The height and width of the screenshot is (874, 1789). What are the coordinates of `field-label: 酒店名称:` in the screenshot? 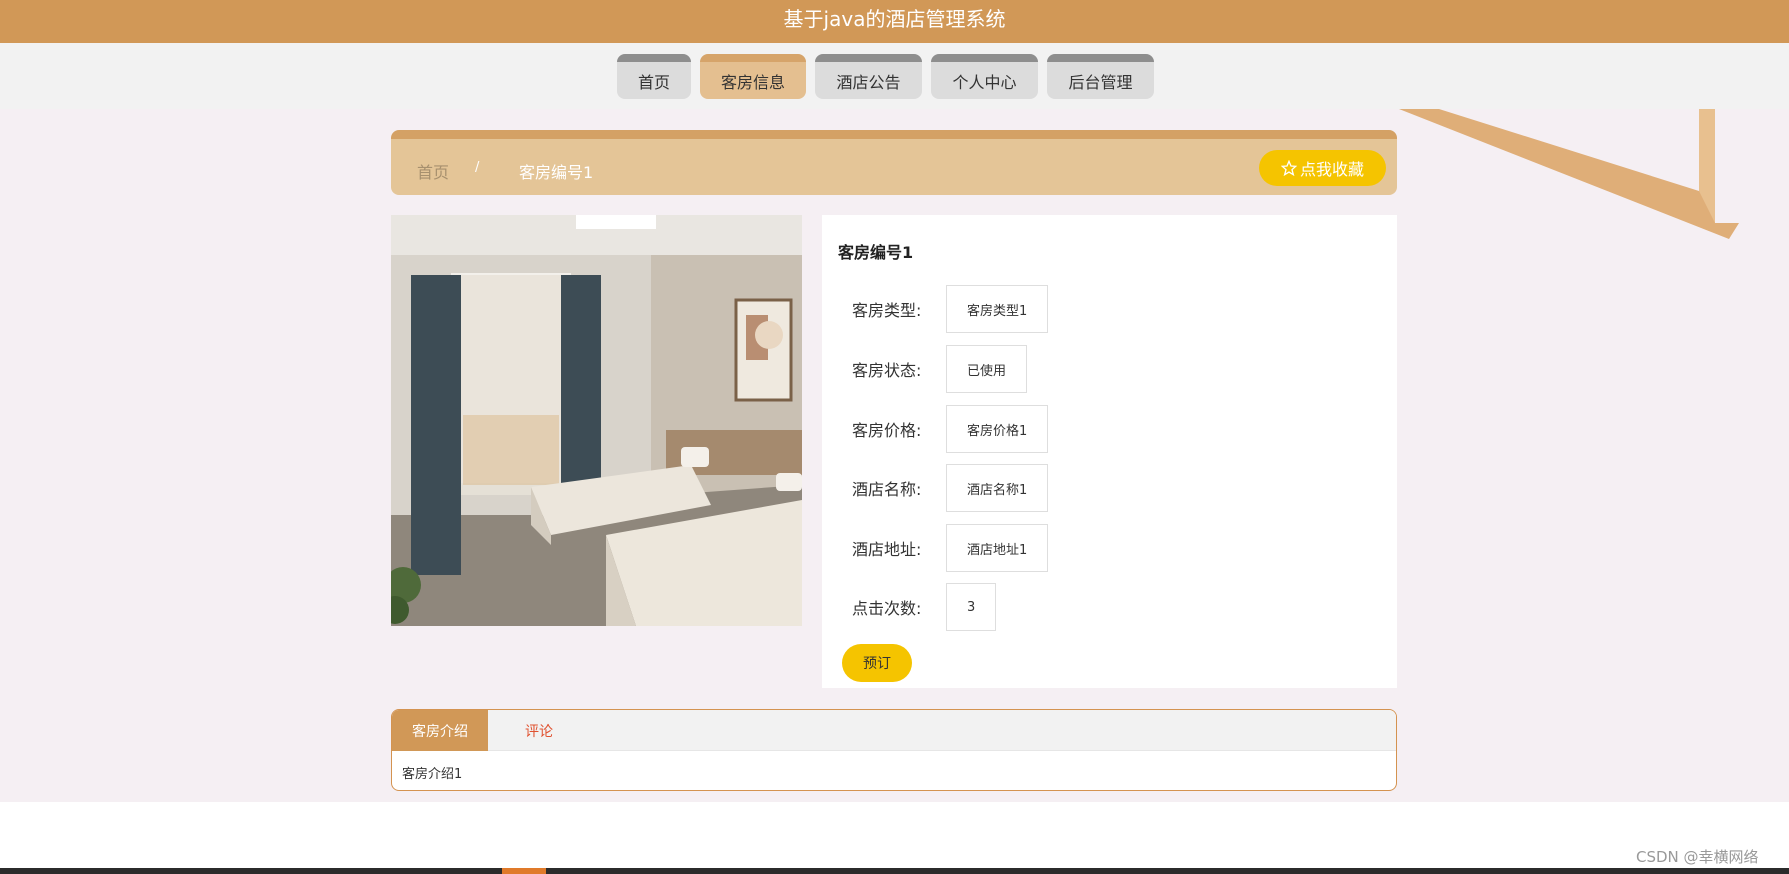 It's located at (887, 489).